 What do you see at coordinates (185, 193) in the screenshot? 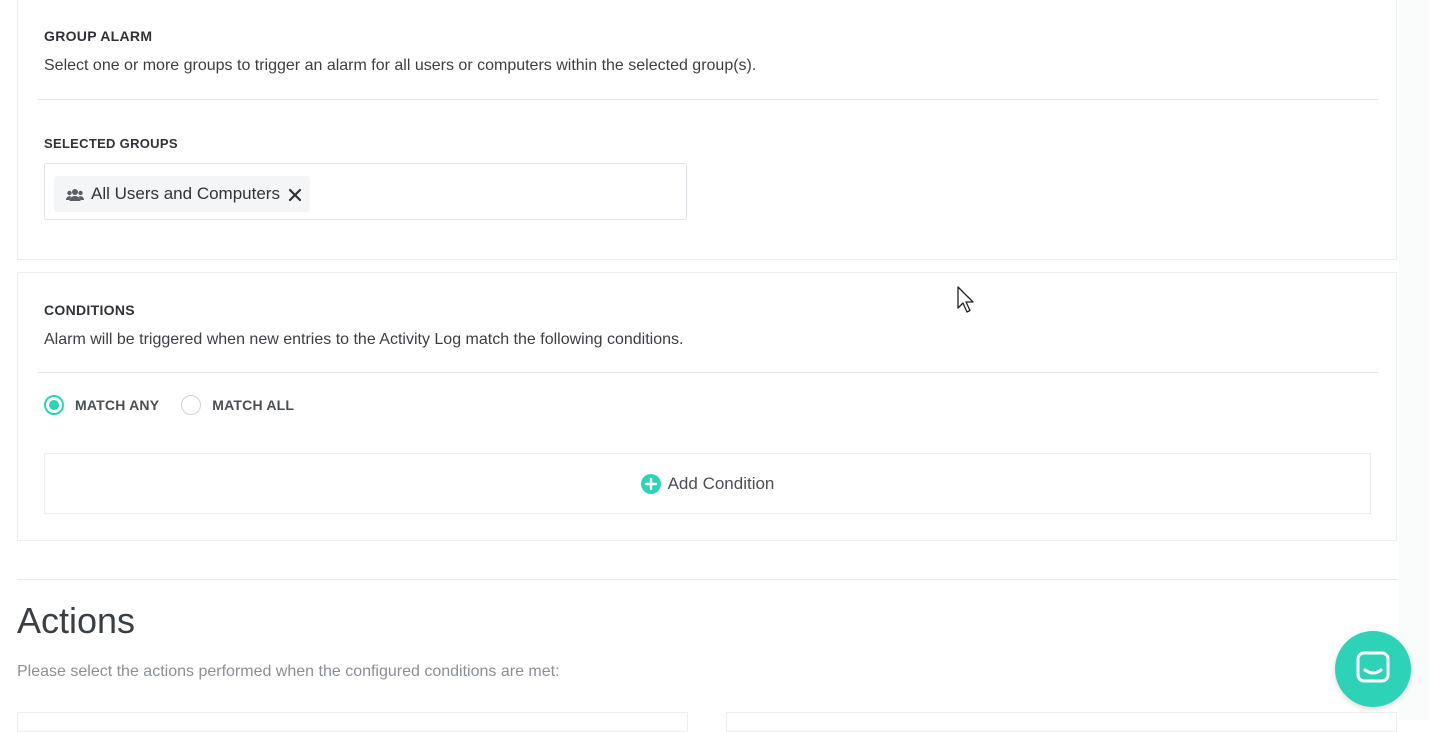
I see `group-chip-label: All Users and Computers` at bounding box center [185, 193].